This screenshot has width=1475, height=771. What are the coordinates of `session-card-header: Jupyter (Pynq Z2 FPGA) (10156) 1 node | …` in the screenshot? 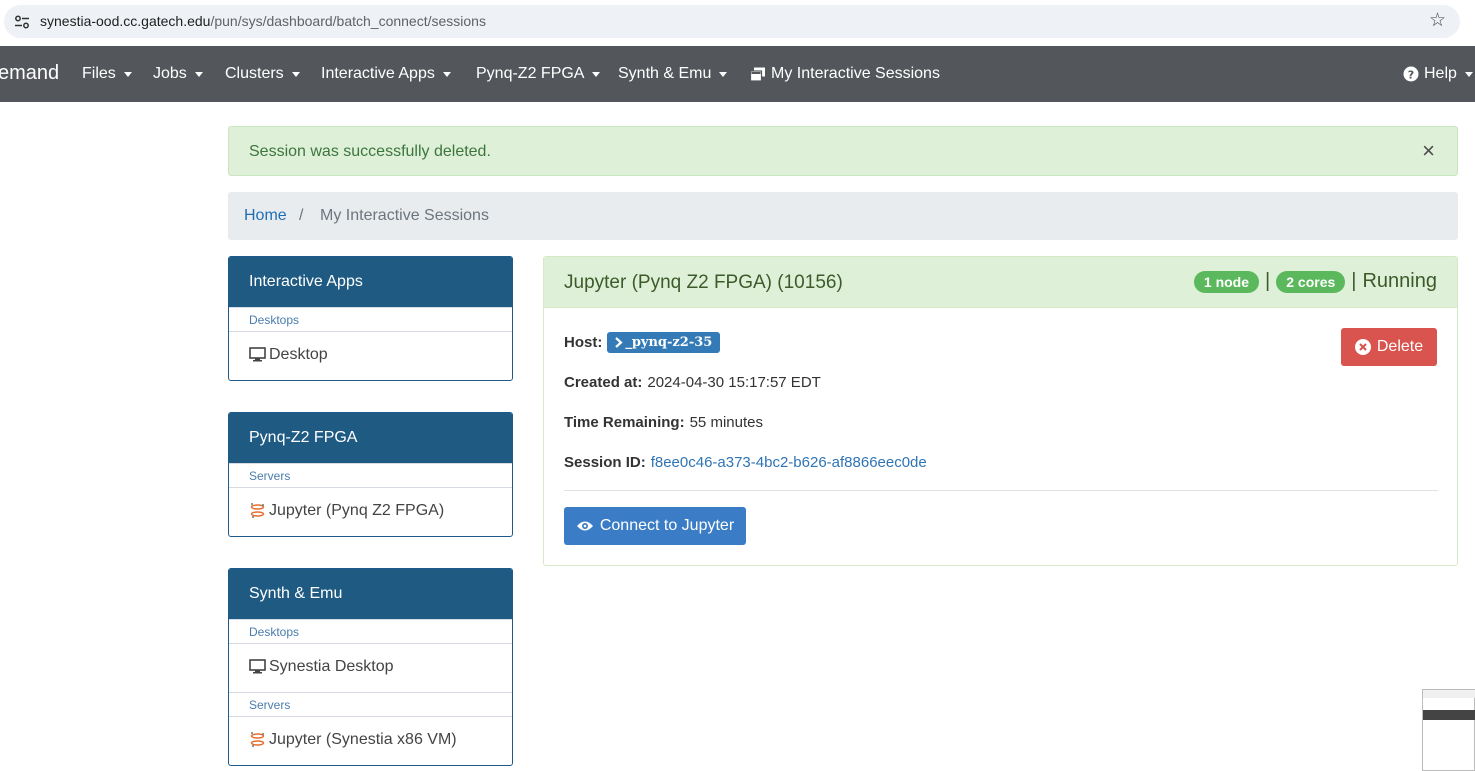 It's located at (1000, 282).